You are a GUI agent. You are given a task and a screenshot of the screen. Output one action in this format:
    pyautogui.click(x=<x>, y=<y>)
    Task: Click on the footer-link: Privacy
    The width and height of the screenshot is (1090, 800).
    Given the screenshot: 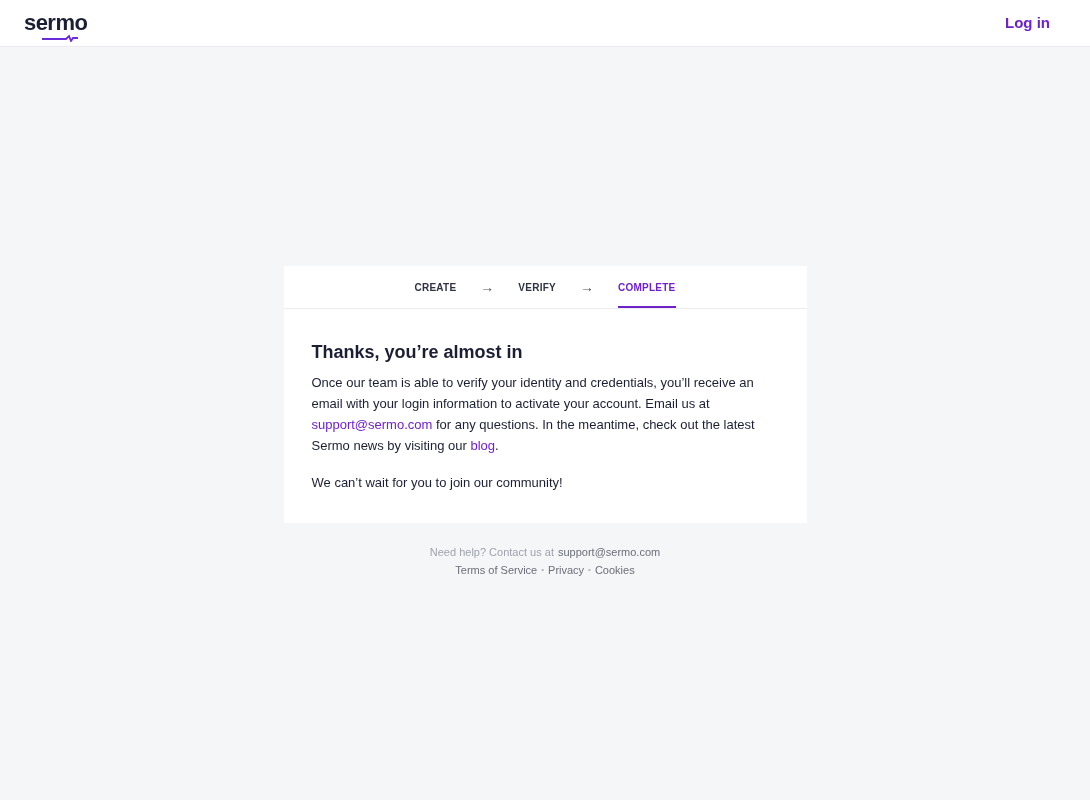 What is the action you would take?
    pyautogui.click(x=566, y=570)
    